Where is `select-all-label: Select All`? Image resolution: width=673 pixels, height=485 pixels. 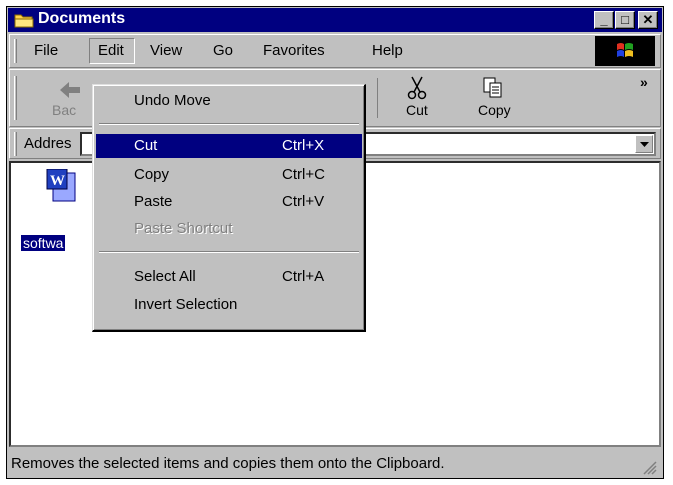
select-all-label: Select All is located at coordinates (165, 276).